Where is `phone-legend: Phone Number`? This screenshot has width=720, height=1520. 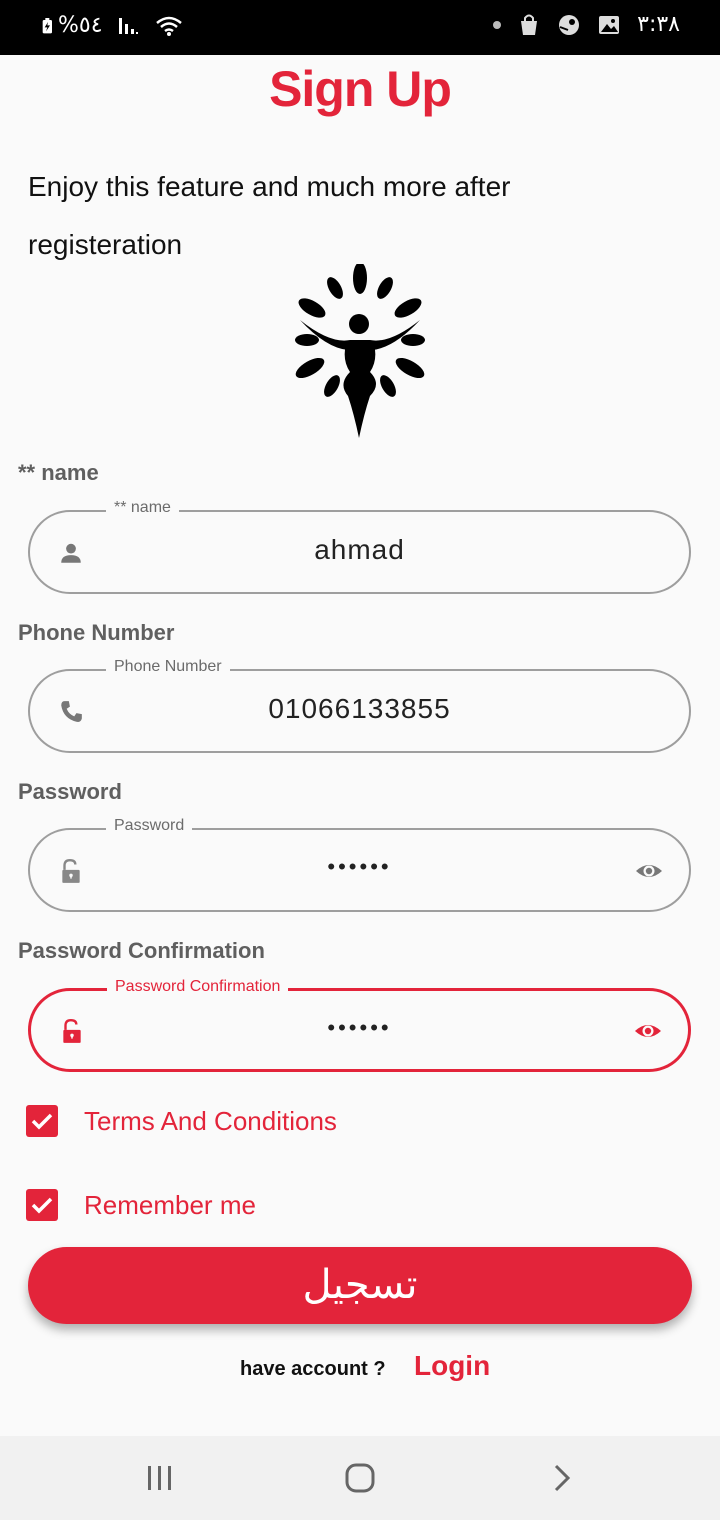
phone-legend: Phone Number is located at coordinates (168, 667).